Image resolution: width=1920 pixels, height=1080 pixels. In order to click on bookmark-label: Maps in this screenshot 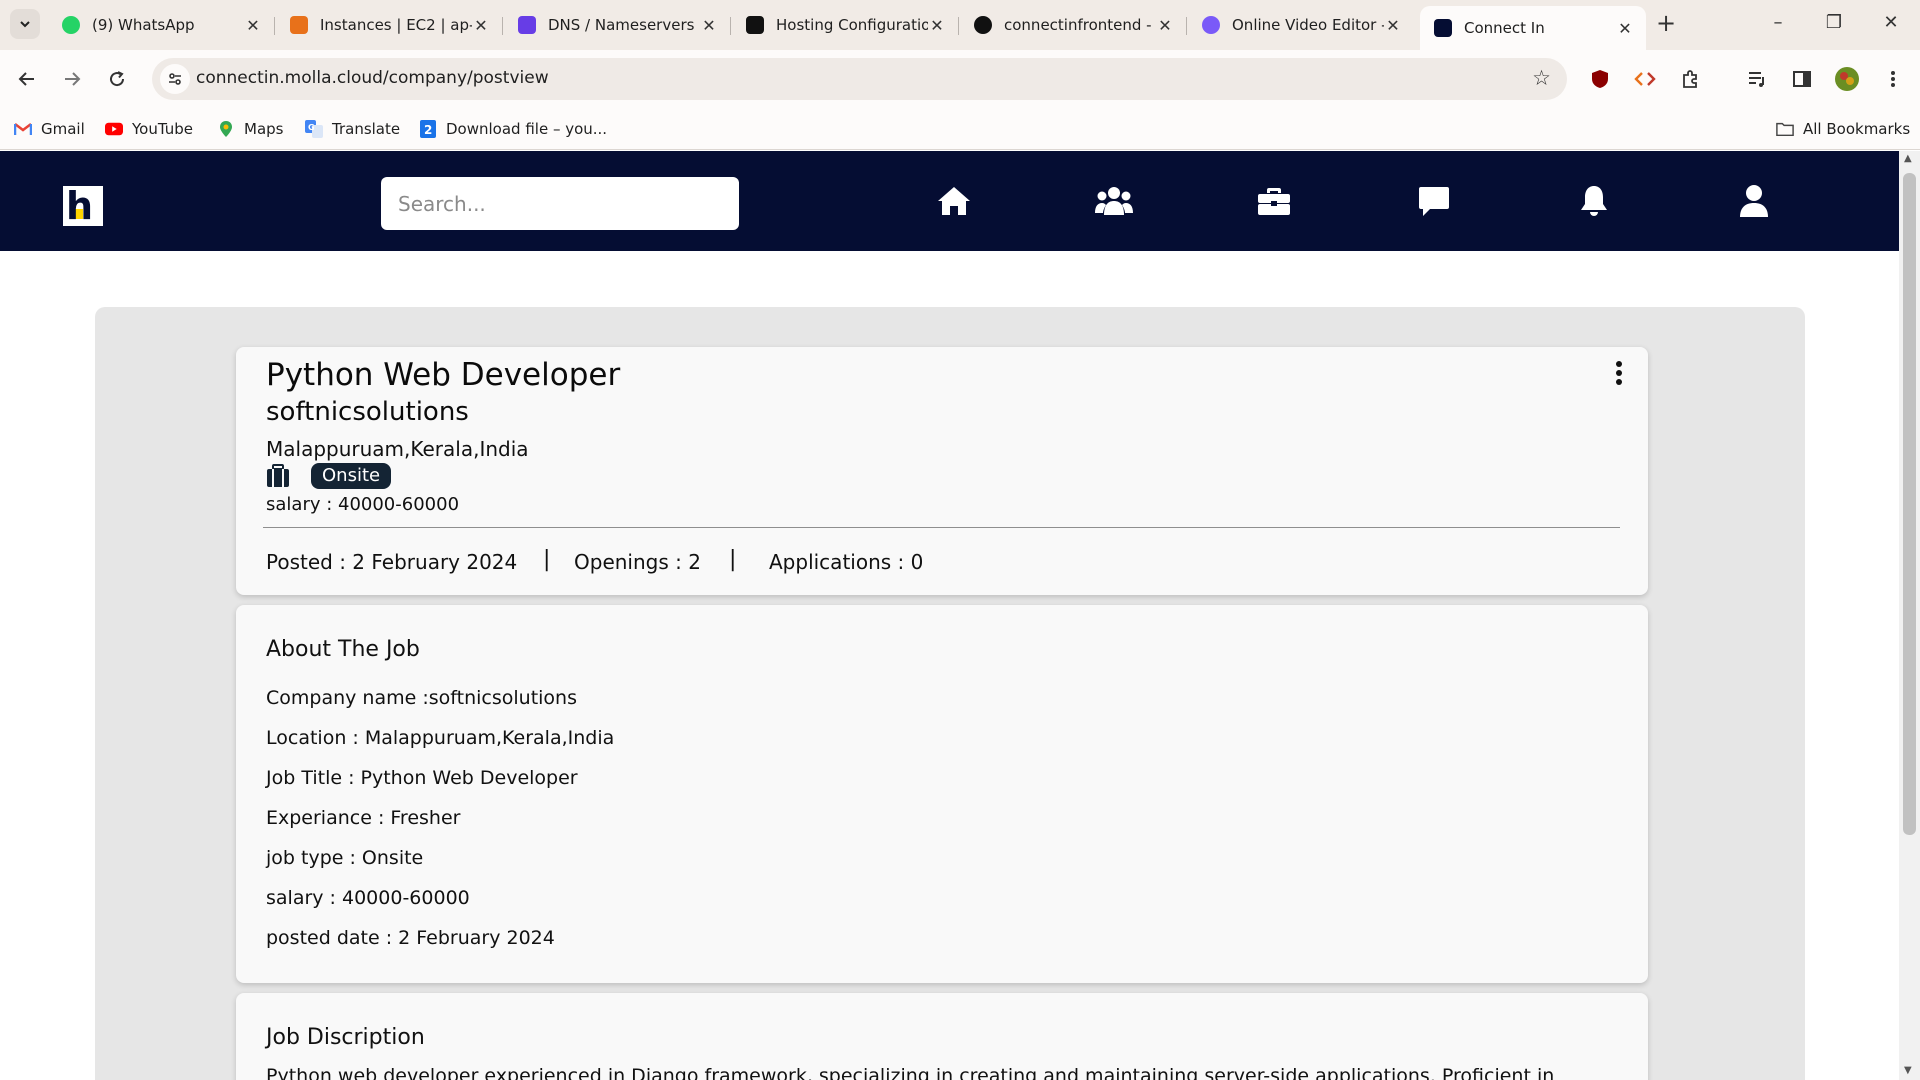, I will do `click(264, 129)`.